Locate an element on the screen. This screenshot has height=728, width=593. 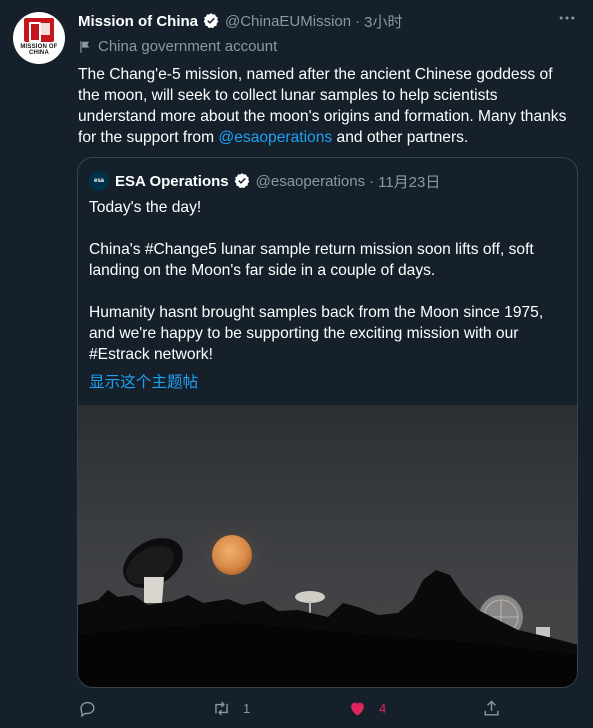
author-avatar: MISSION OF CHINA is located at coordinates (39, 38).